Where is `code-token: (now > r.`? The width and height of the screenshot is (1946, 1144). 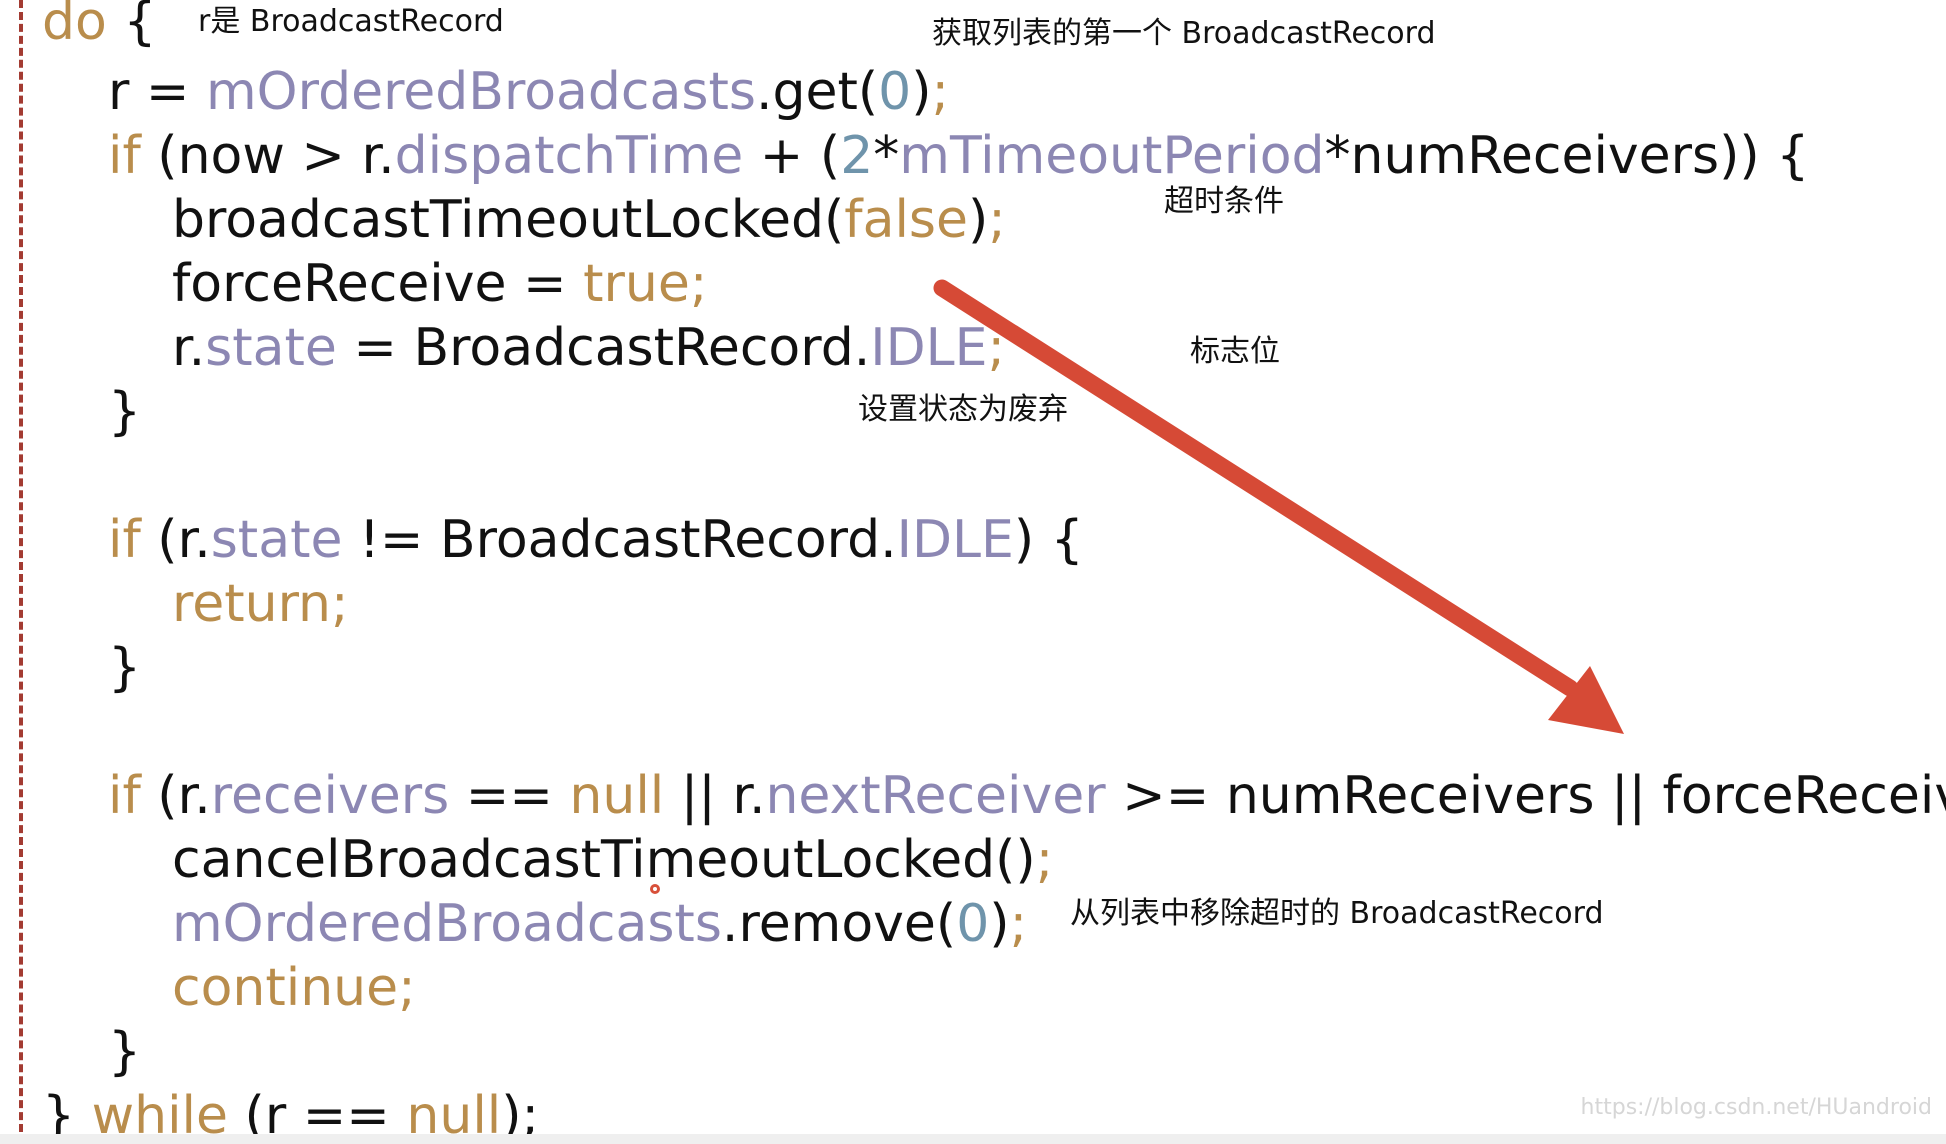 code-token: (now > r. is located at coordinates (276, 156).